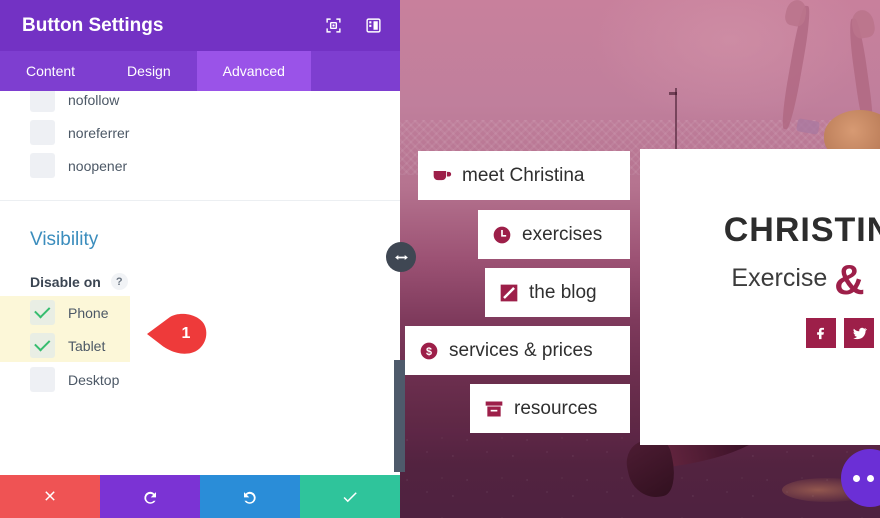  I want to click on nav-item-services-prices: $ services & prices, so click(517, 350).